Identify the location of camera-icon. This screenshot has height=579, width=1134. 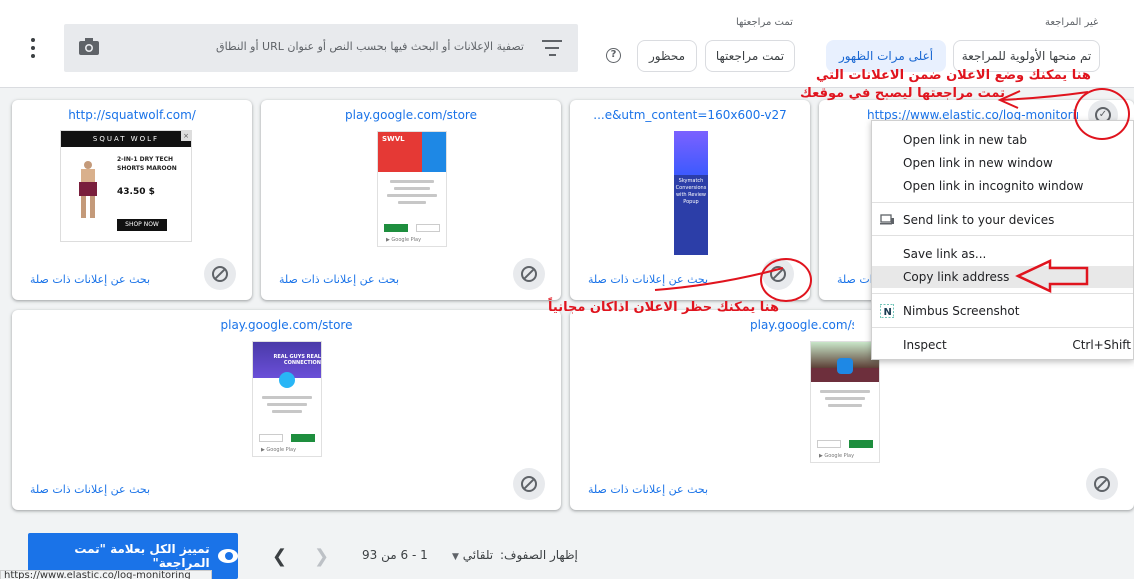
(89, 47).